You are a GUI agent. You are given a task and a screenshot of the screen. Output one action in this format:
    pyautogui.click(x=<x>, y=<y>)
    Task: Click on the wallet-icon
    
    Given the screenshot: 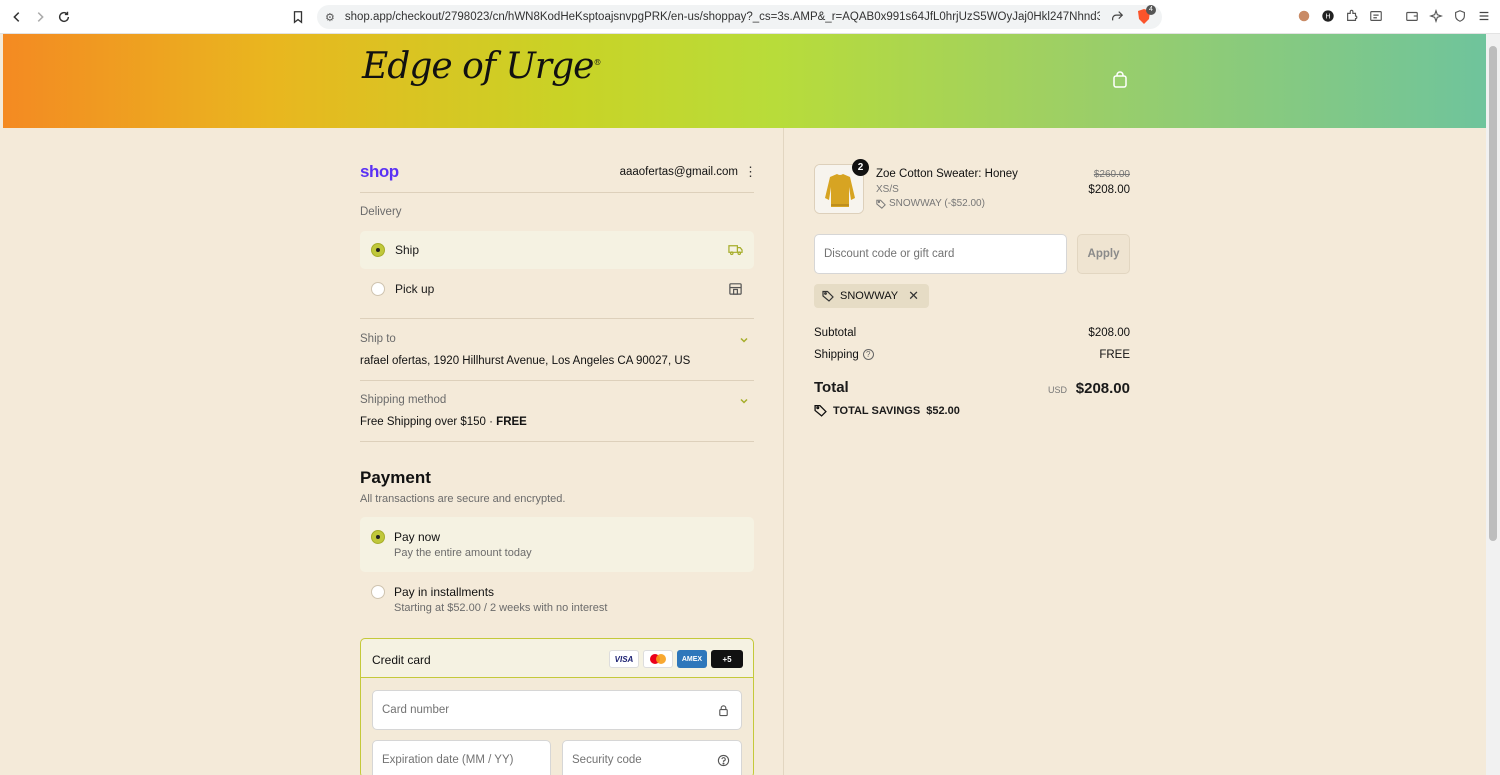 What is the action you would take?
    pyautogui.click(x=1412, y=16)
    